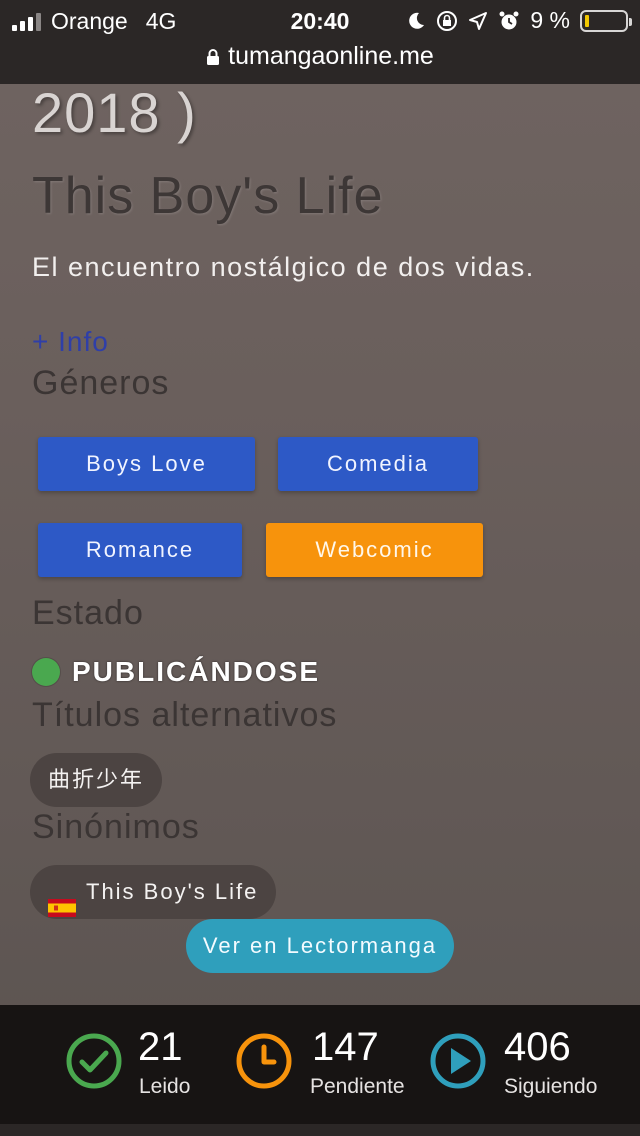 This screenshot has width=640, height=1136. What do you see at coordinates (165, 1086) in the screenshot?
I see `read-label: Leido` at bounding box center [165, 1086].